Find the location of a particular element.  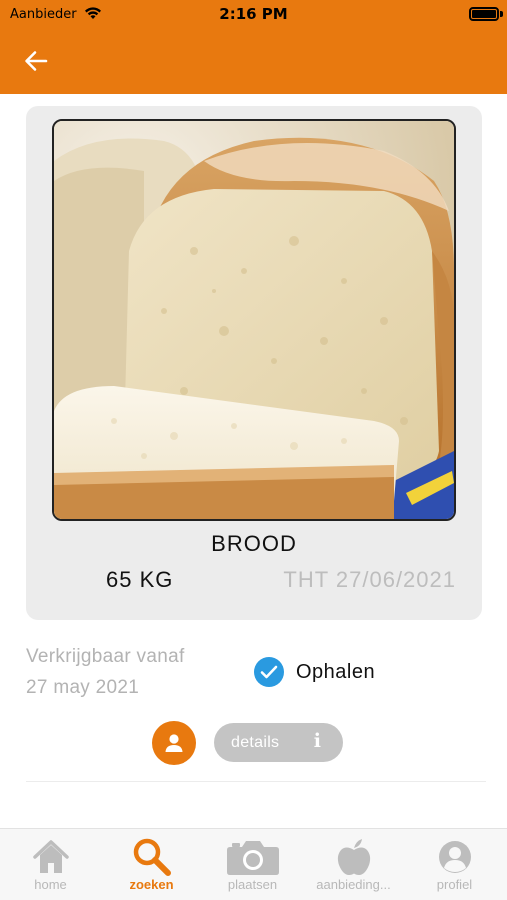

tab-profile-label: profiel is located at coordinates (454, 884).